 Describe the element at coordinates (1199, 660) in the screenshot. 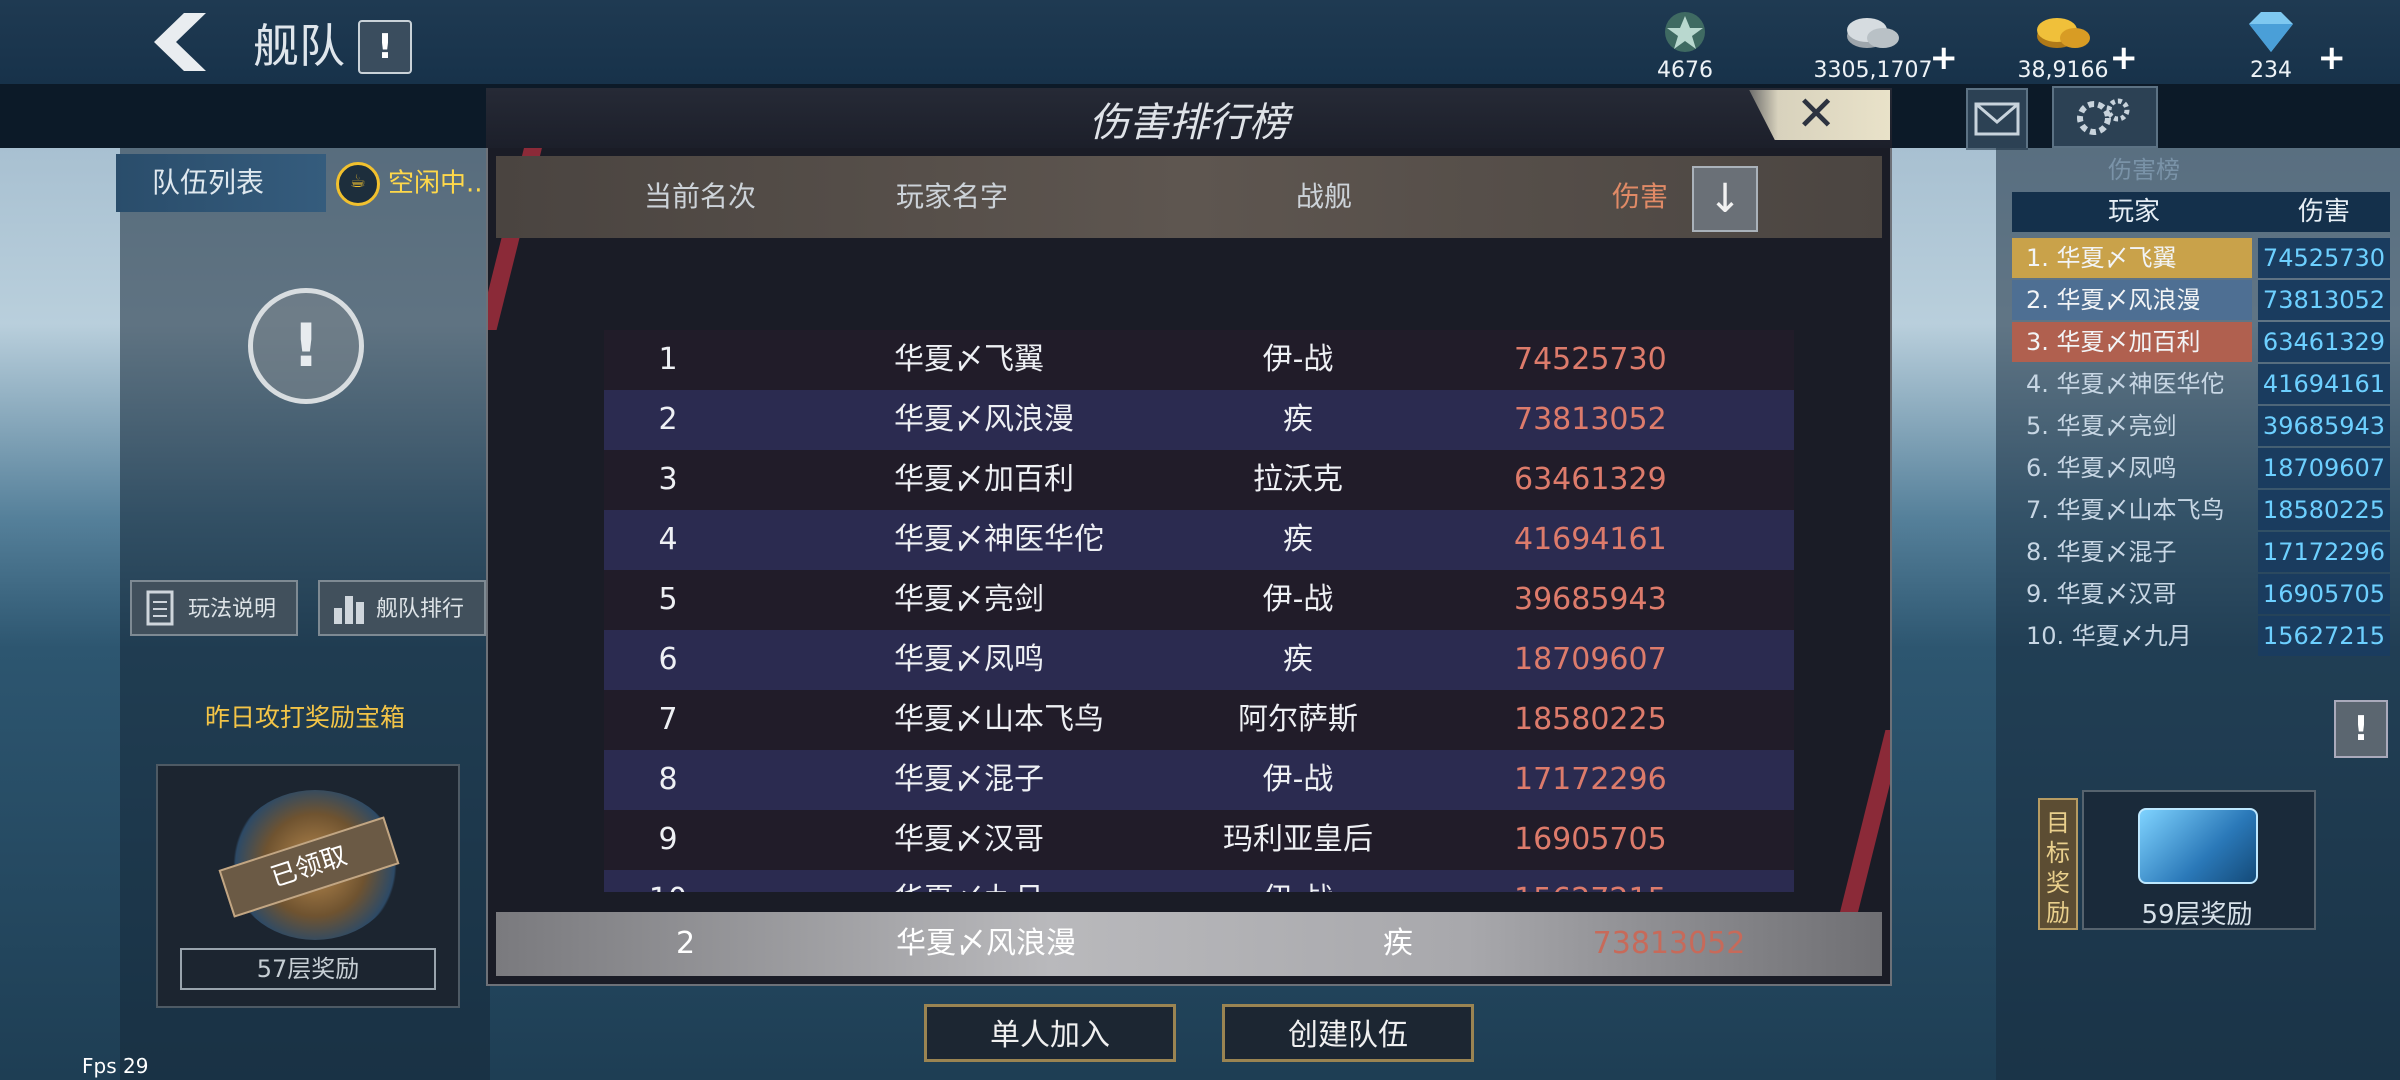

I see `leaderboard-row: 6 华夏〆凤鸣 疾 18709607` at that location.